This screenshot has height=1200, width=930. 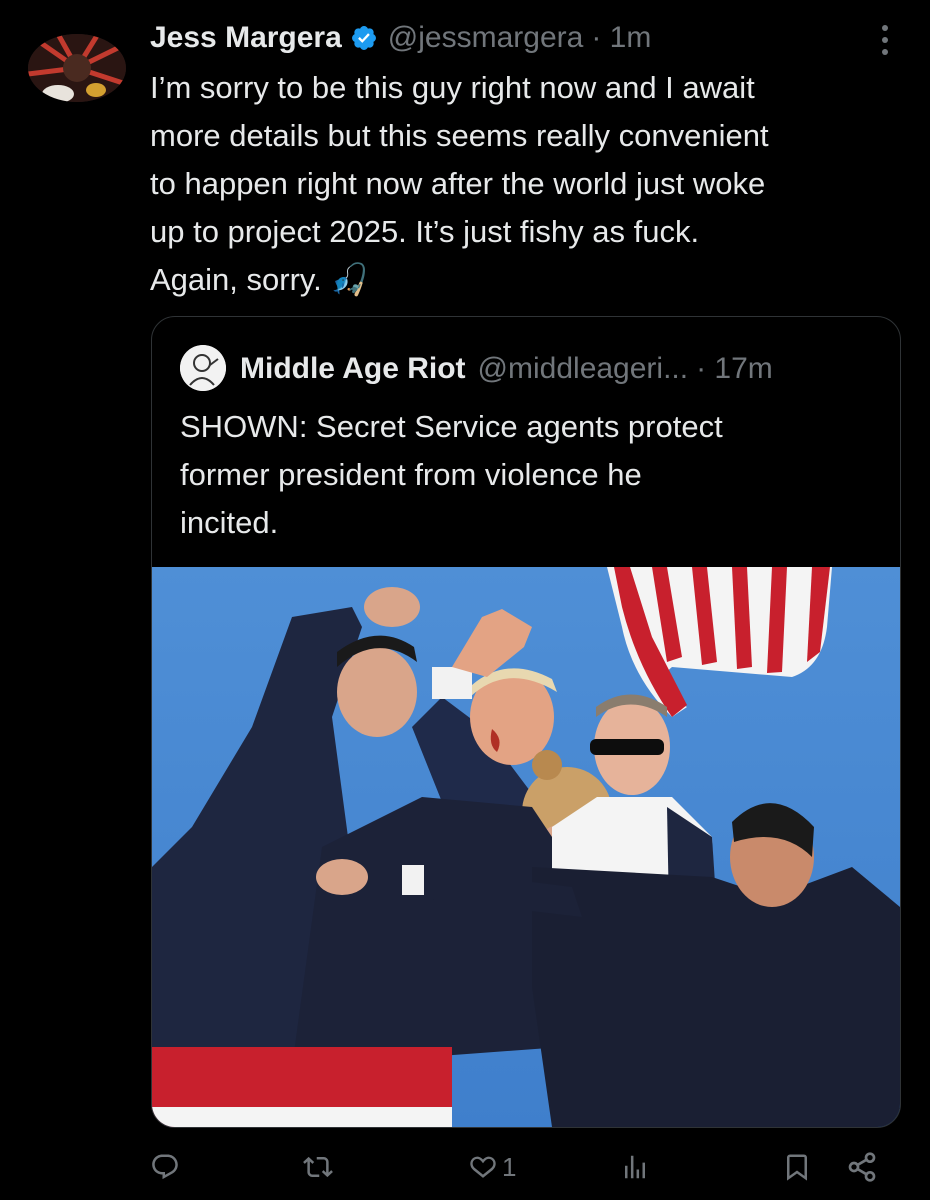 I want to click on quote-avatar-image, so click(x=203, y=368).